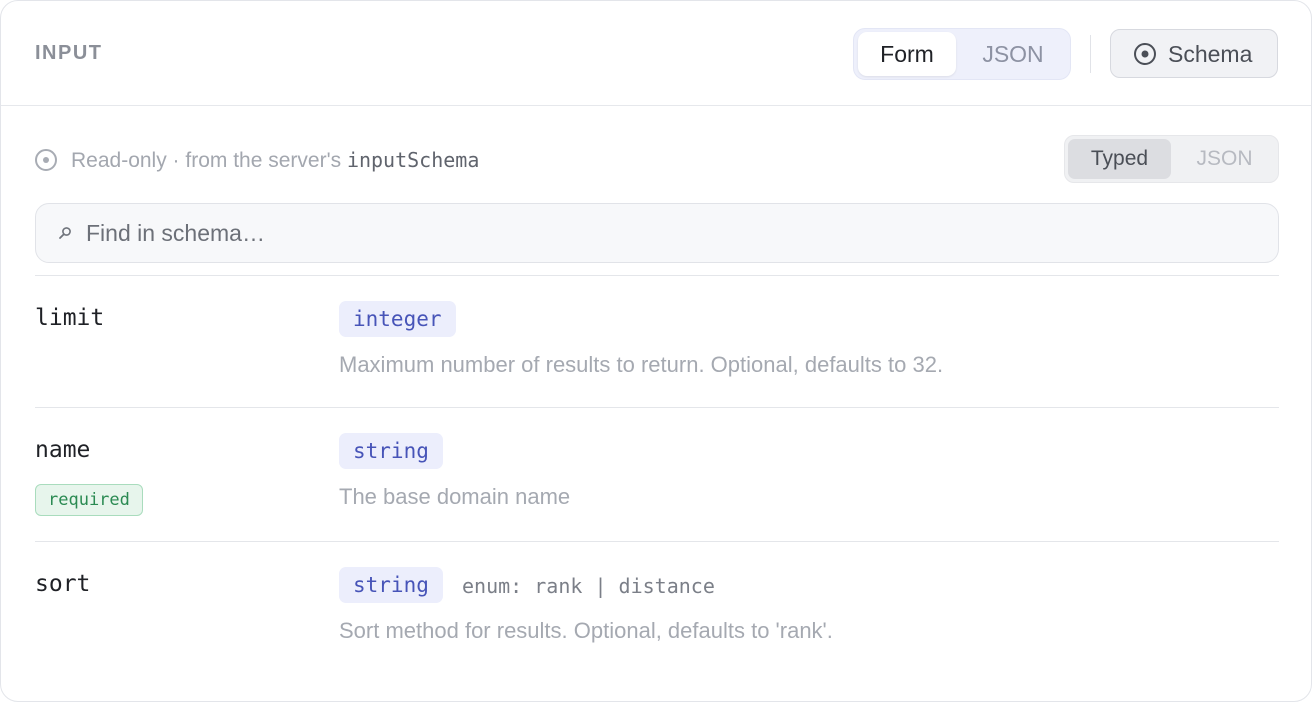 Image resolution: width=1312 pixels, height=702 pixels. Describe the element at coordinates (397, 319) in the screenshot. I see `type-badge: integer` at that location.